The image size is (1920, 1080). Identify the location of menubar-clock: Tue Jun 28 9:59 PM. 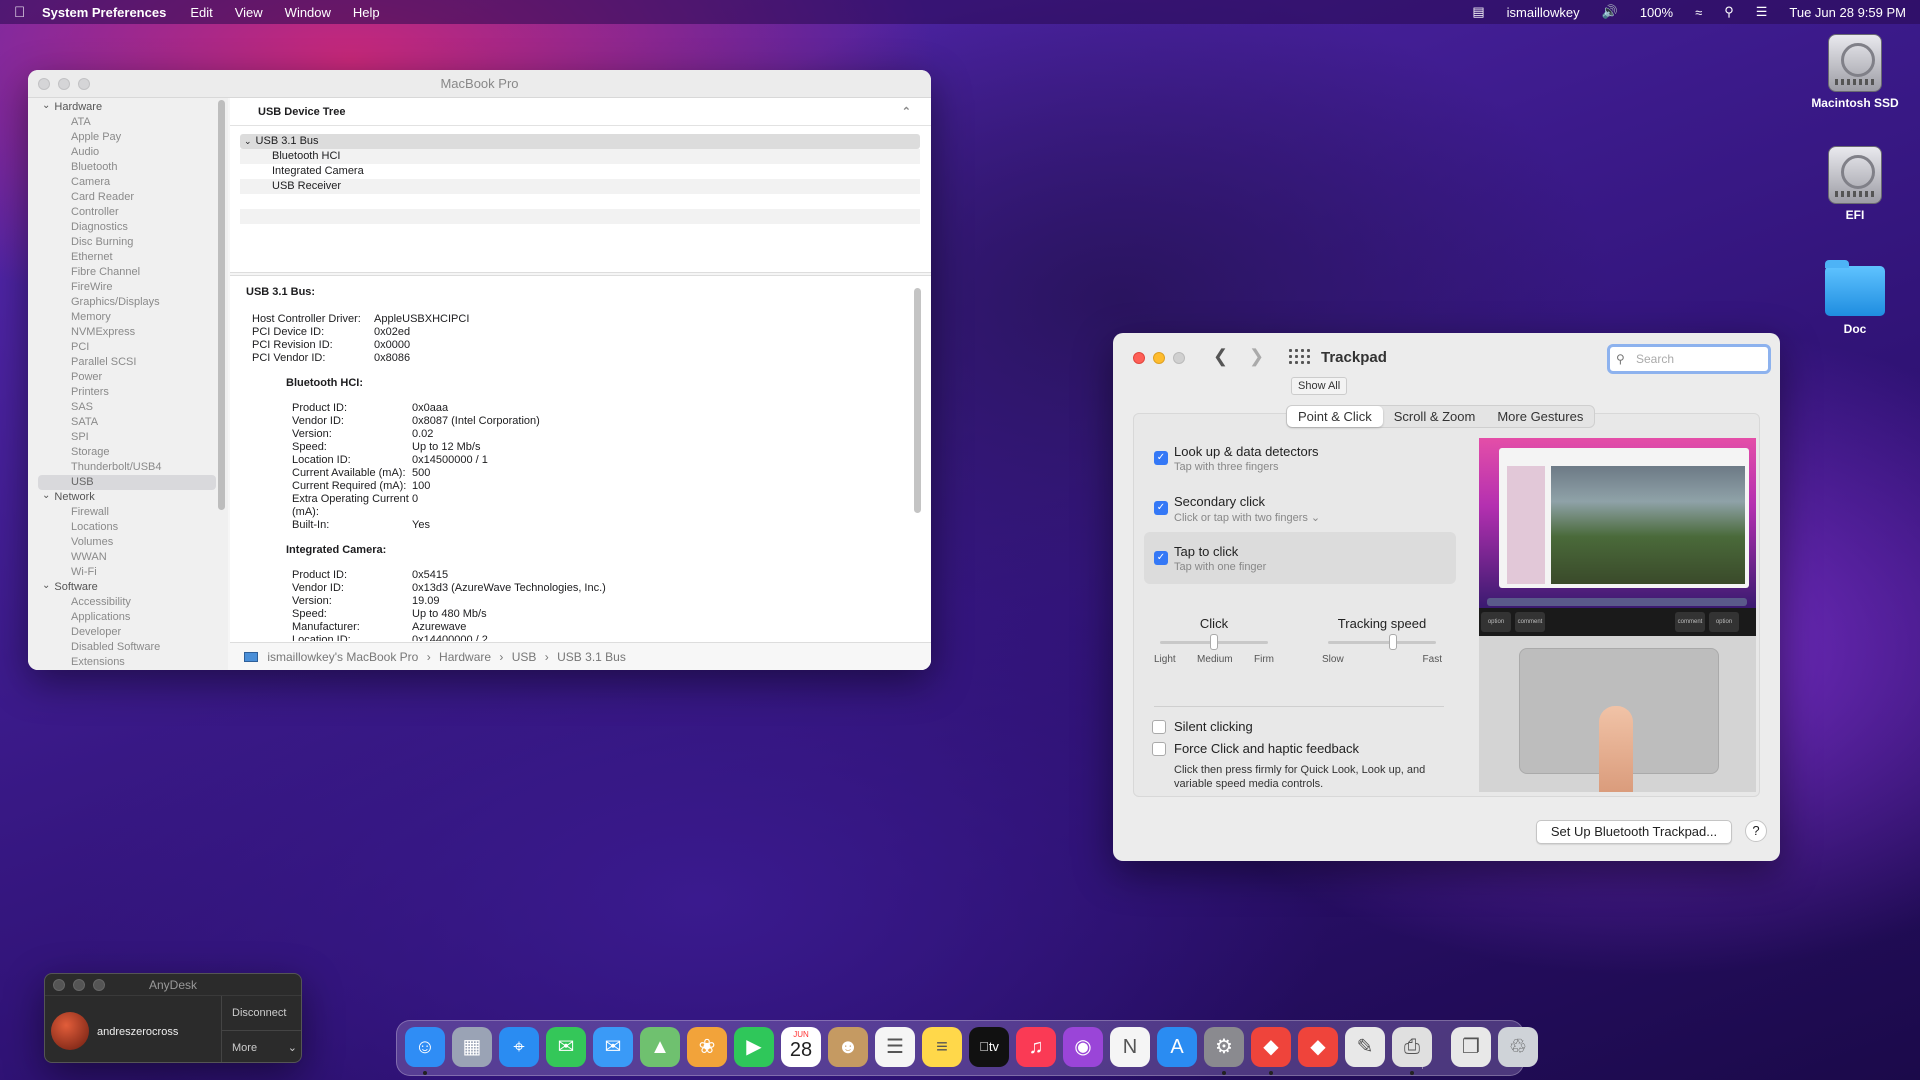
(1847, 12).